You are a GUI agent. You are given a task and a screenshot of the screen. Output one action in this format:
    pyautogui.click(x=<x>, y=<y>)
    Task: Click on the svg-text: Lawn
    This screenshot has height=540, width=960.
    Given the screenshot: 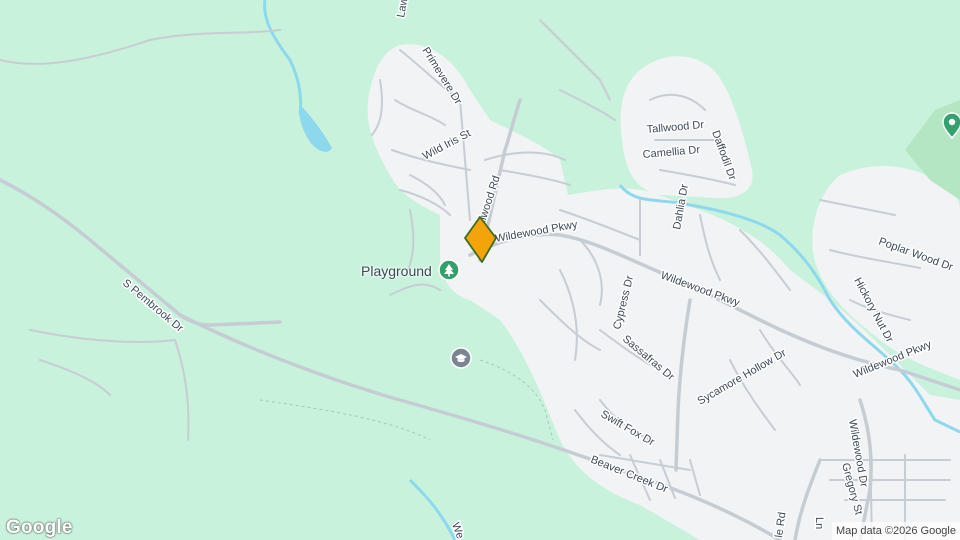 What is the action you would take?
    pyautogui.click(x=403, y=9)
    